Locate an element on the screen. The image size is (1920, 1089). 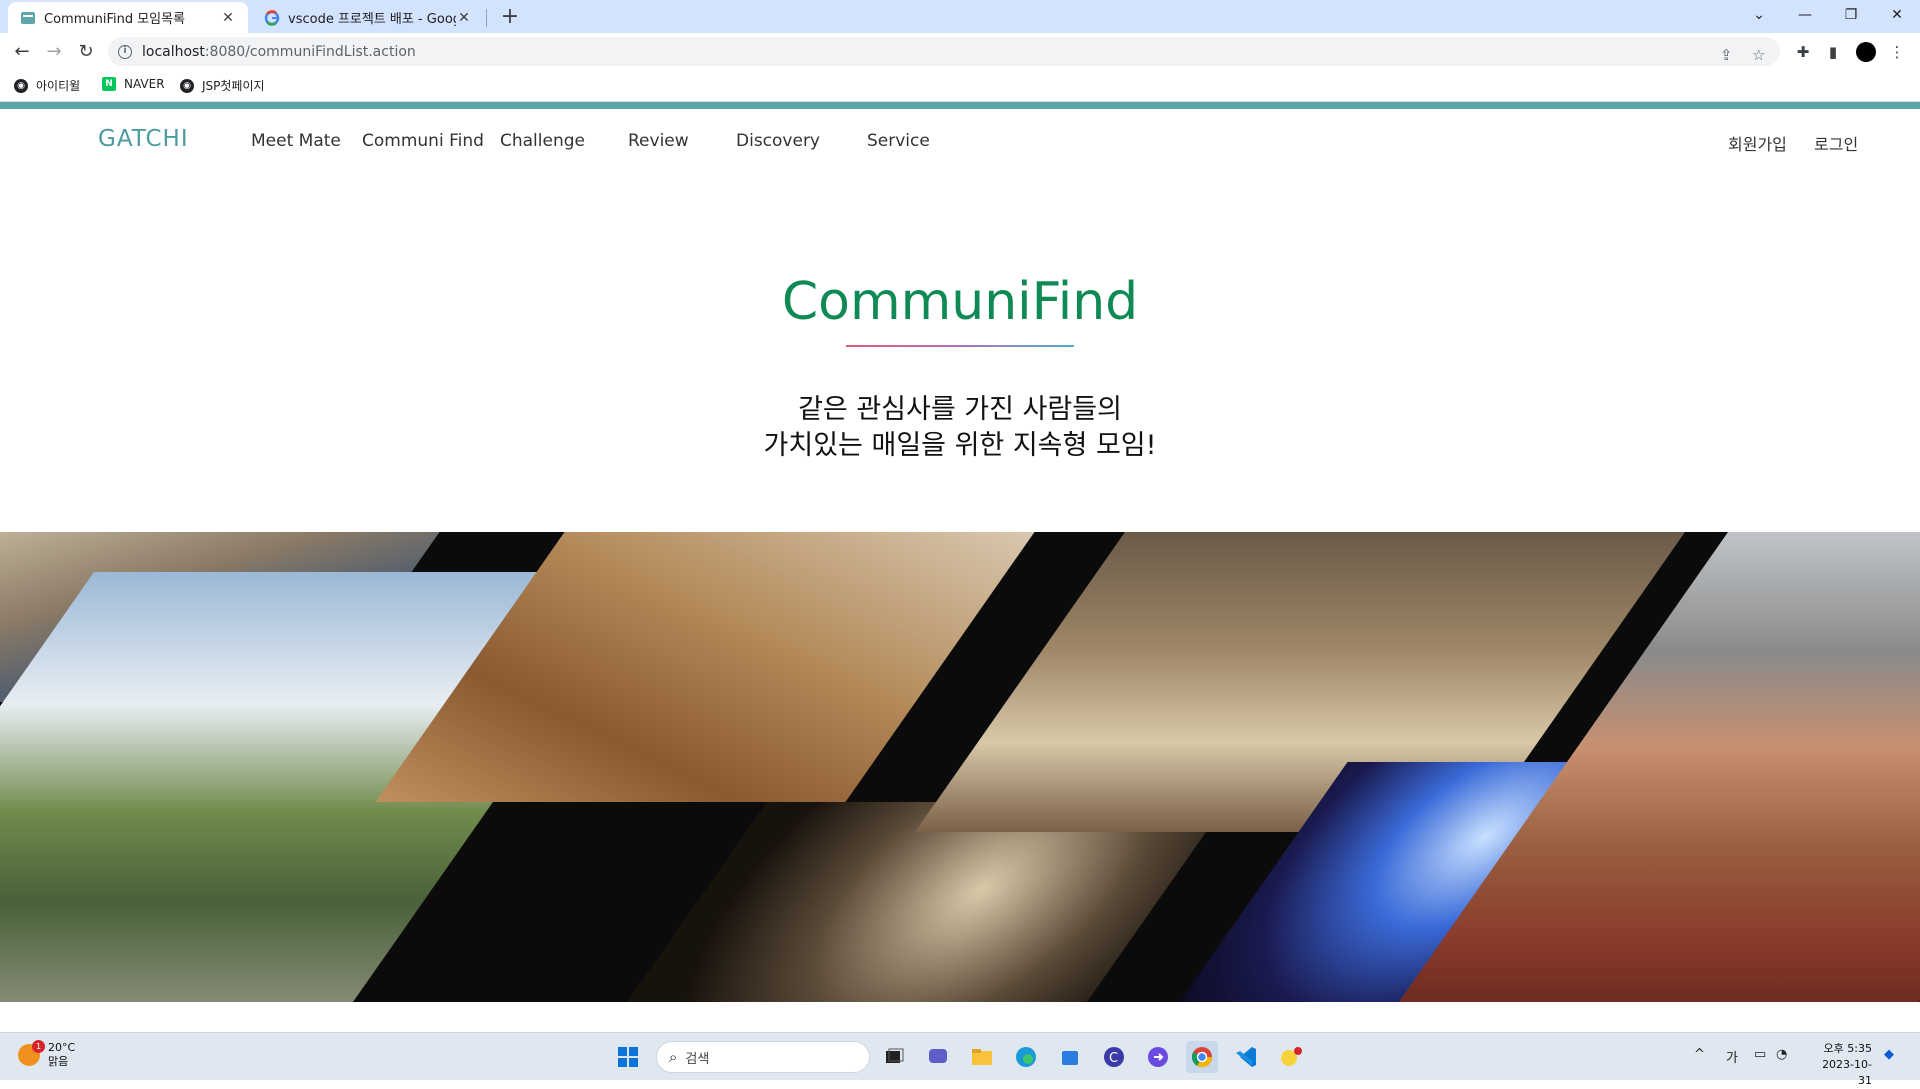
store-icon is located at coordinates (1070, 1057).